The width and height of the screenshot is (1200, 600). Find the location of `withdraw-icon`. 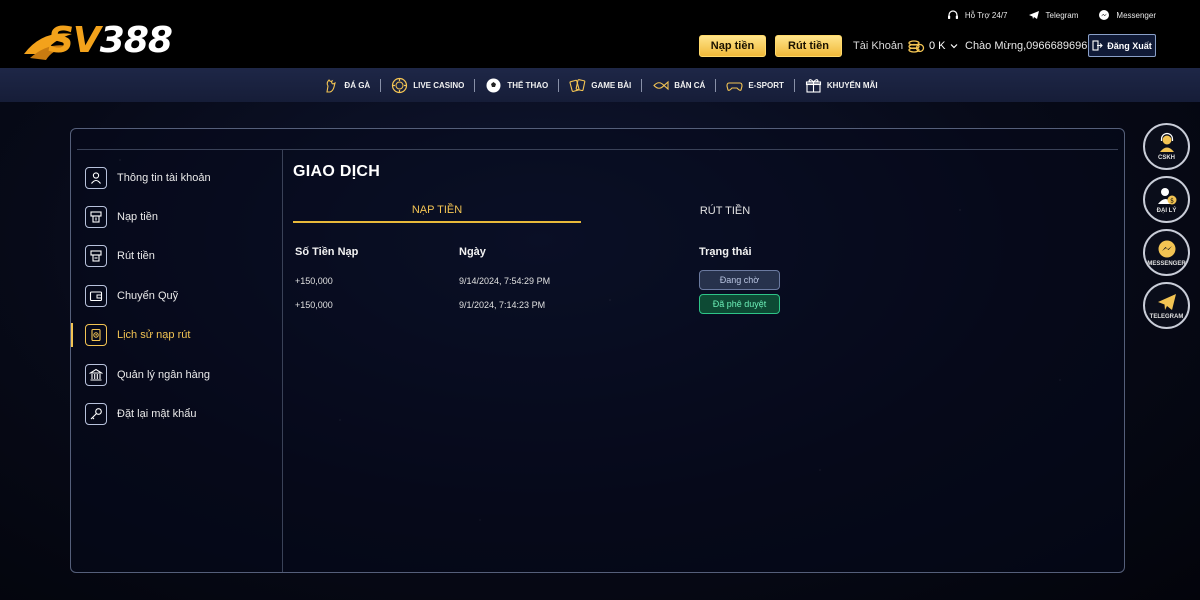

withdraw-icon is located at coordinates (96, 256).